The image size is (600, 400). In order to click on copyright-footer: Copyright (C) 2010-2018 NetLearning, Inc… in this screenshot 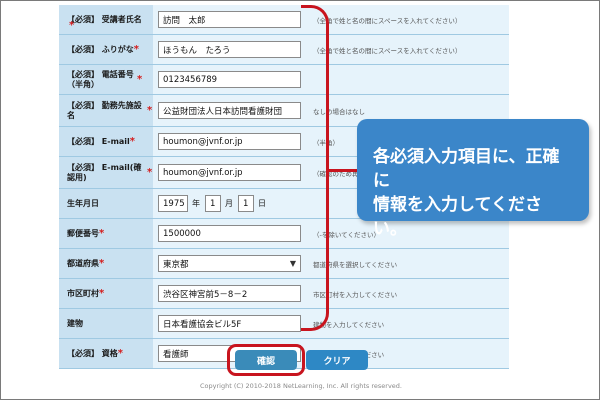, I will do `click(301, 386)`.